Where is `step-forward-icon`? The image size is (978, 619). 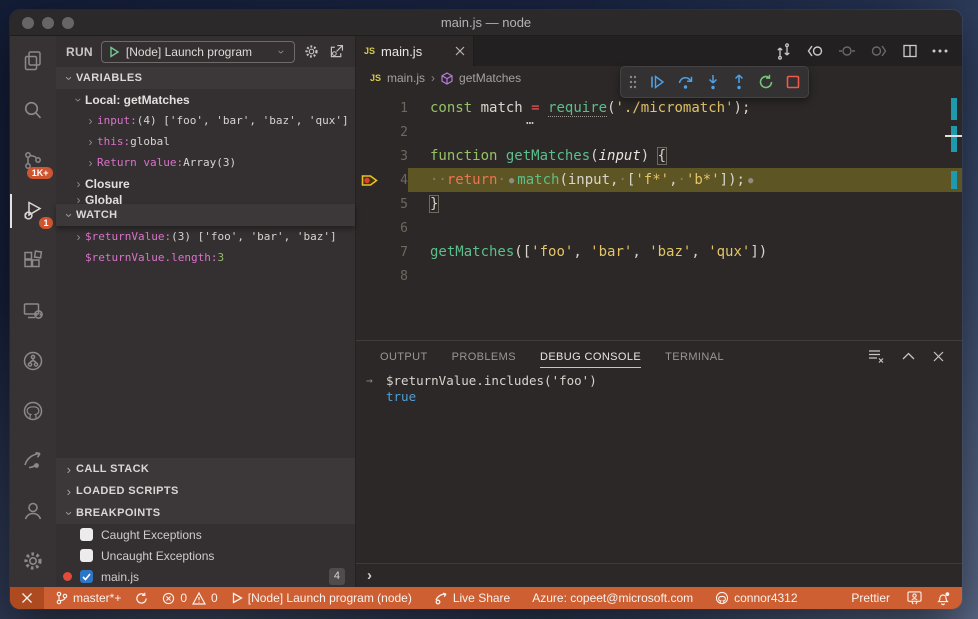
step-forward-icon is located at coordinates (879, 51).